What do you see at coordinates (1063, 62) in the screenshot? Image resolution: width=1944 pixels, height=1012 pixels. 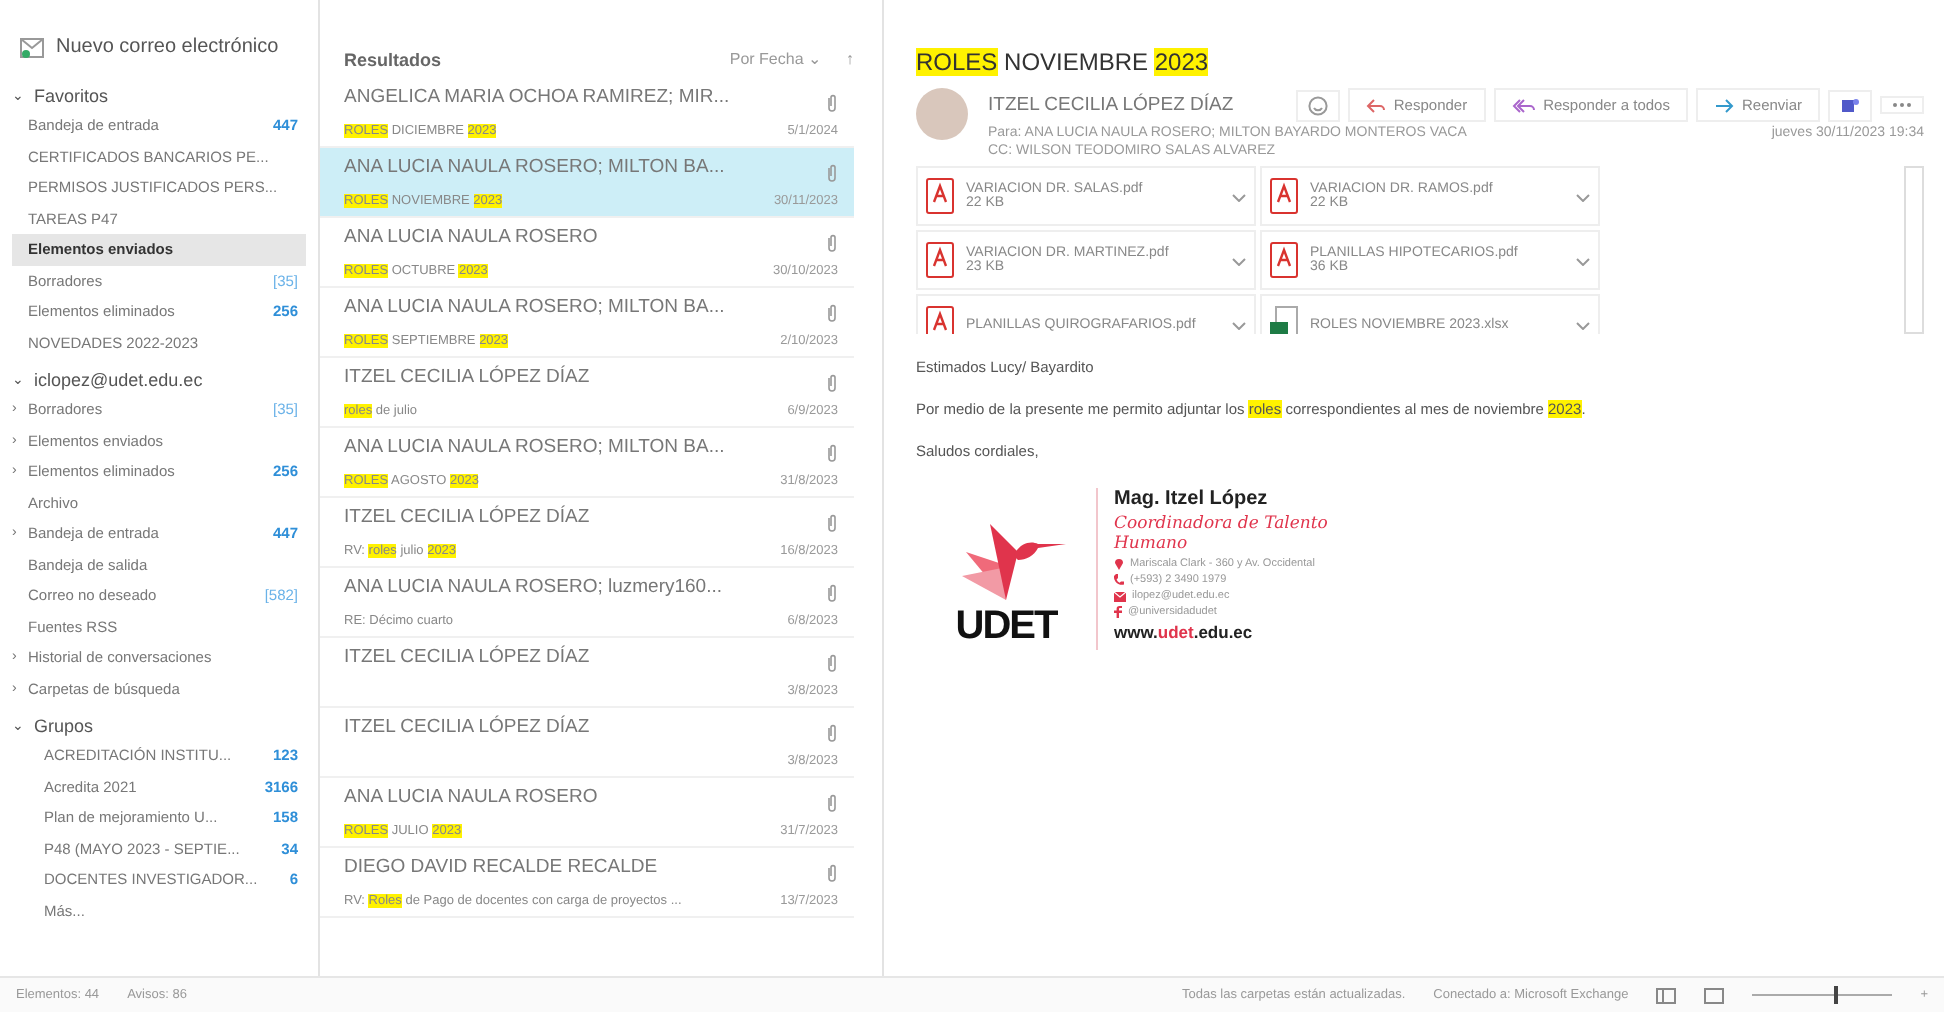 I see `message-subject: ROLES NOVIEMBRE 2023` at bounding box center [1063, 62].